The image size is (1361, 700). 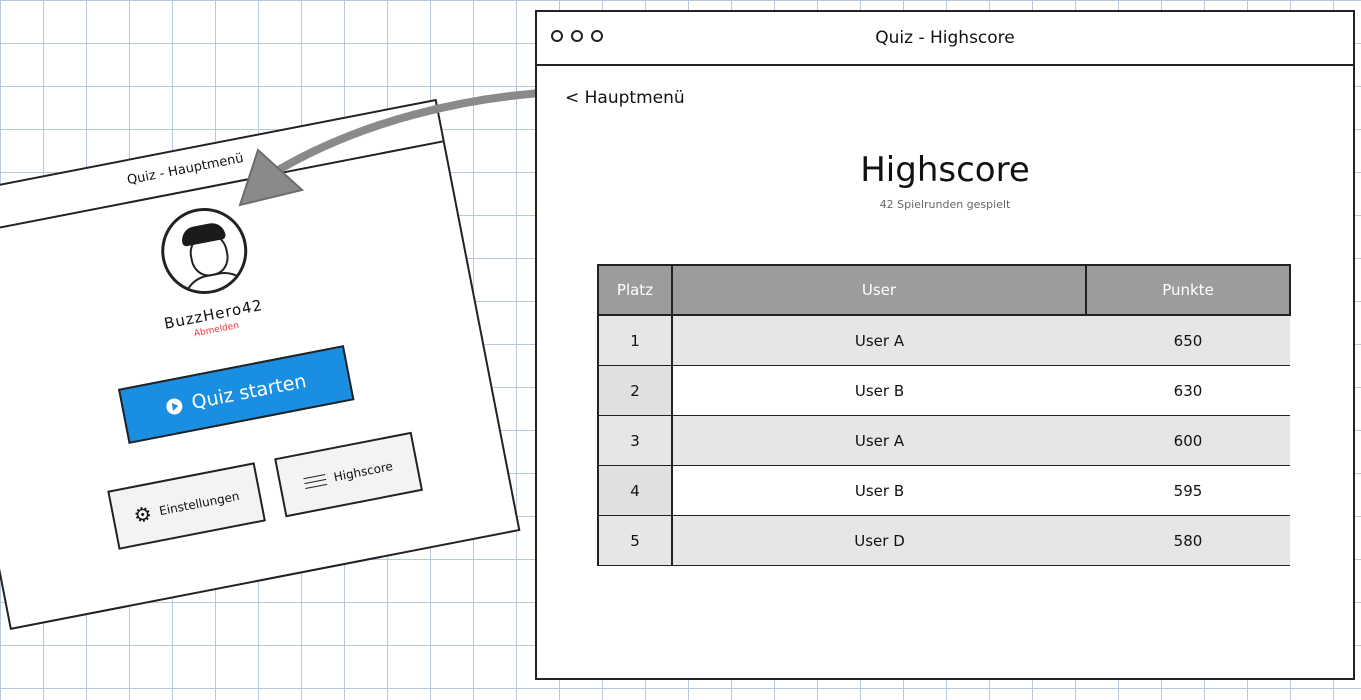 What do you see at coordinates (199, 503) in the screenshot?
I see `settings-label: Einstellungen` at bounding box center [199, 503].